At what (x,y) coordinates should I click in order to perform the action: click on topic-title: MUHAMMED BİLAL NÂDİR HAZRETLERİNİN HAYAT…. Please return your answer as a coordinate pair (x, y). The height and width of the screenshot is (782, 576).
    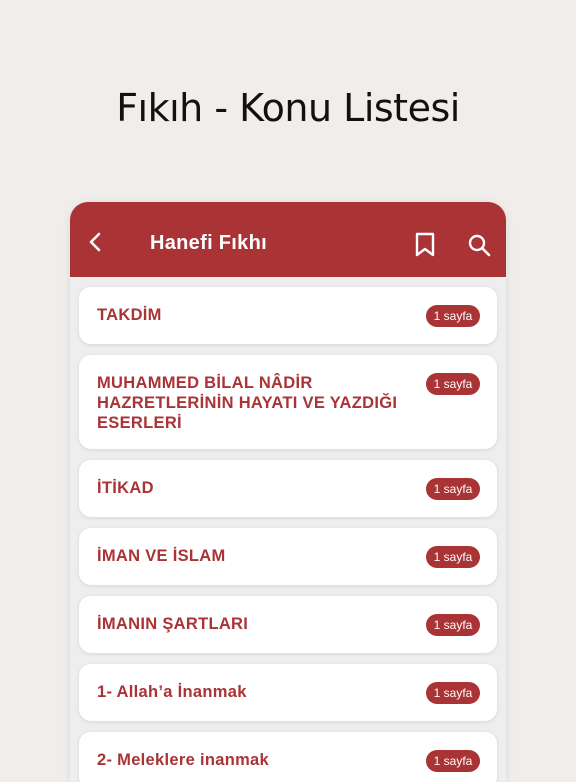
    Looking at the image, I should click on (247, 403).